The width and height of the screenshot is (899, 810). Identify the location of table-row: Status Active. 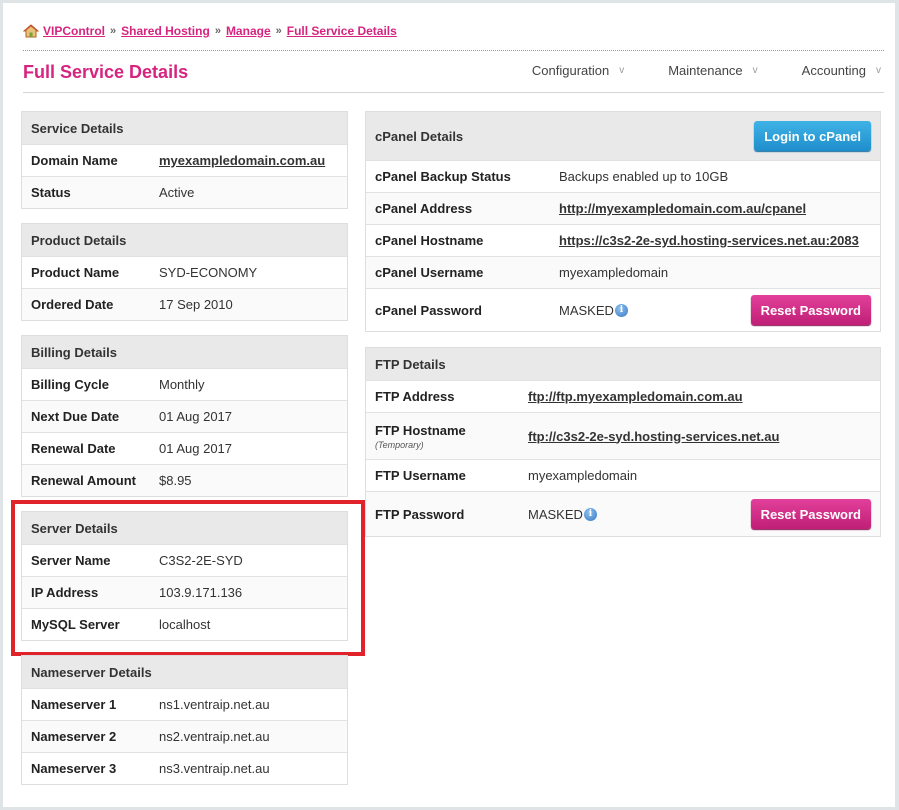
(184, 192).